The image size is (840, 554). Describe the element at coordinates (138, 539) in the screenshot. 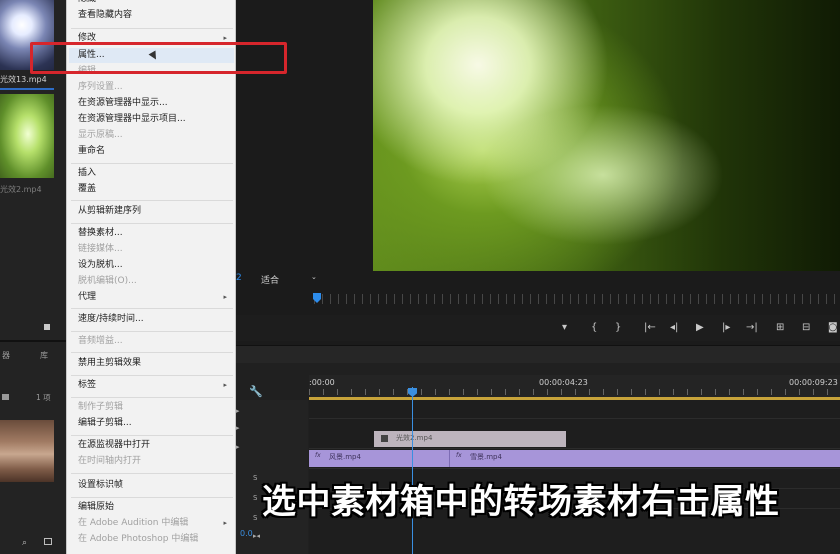

I see `menu-item-label: 在 Adobe Photoshop 中编辑` at that location.